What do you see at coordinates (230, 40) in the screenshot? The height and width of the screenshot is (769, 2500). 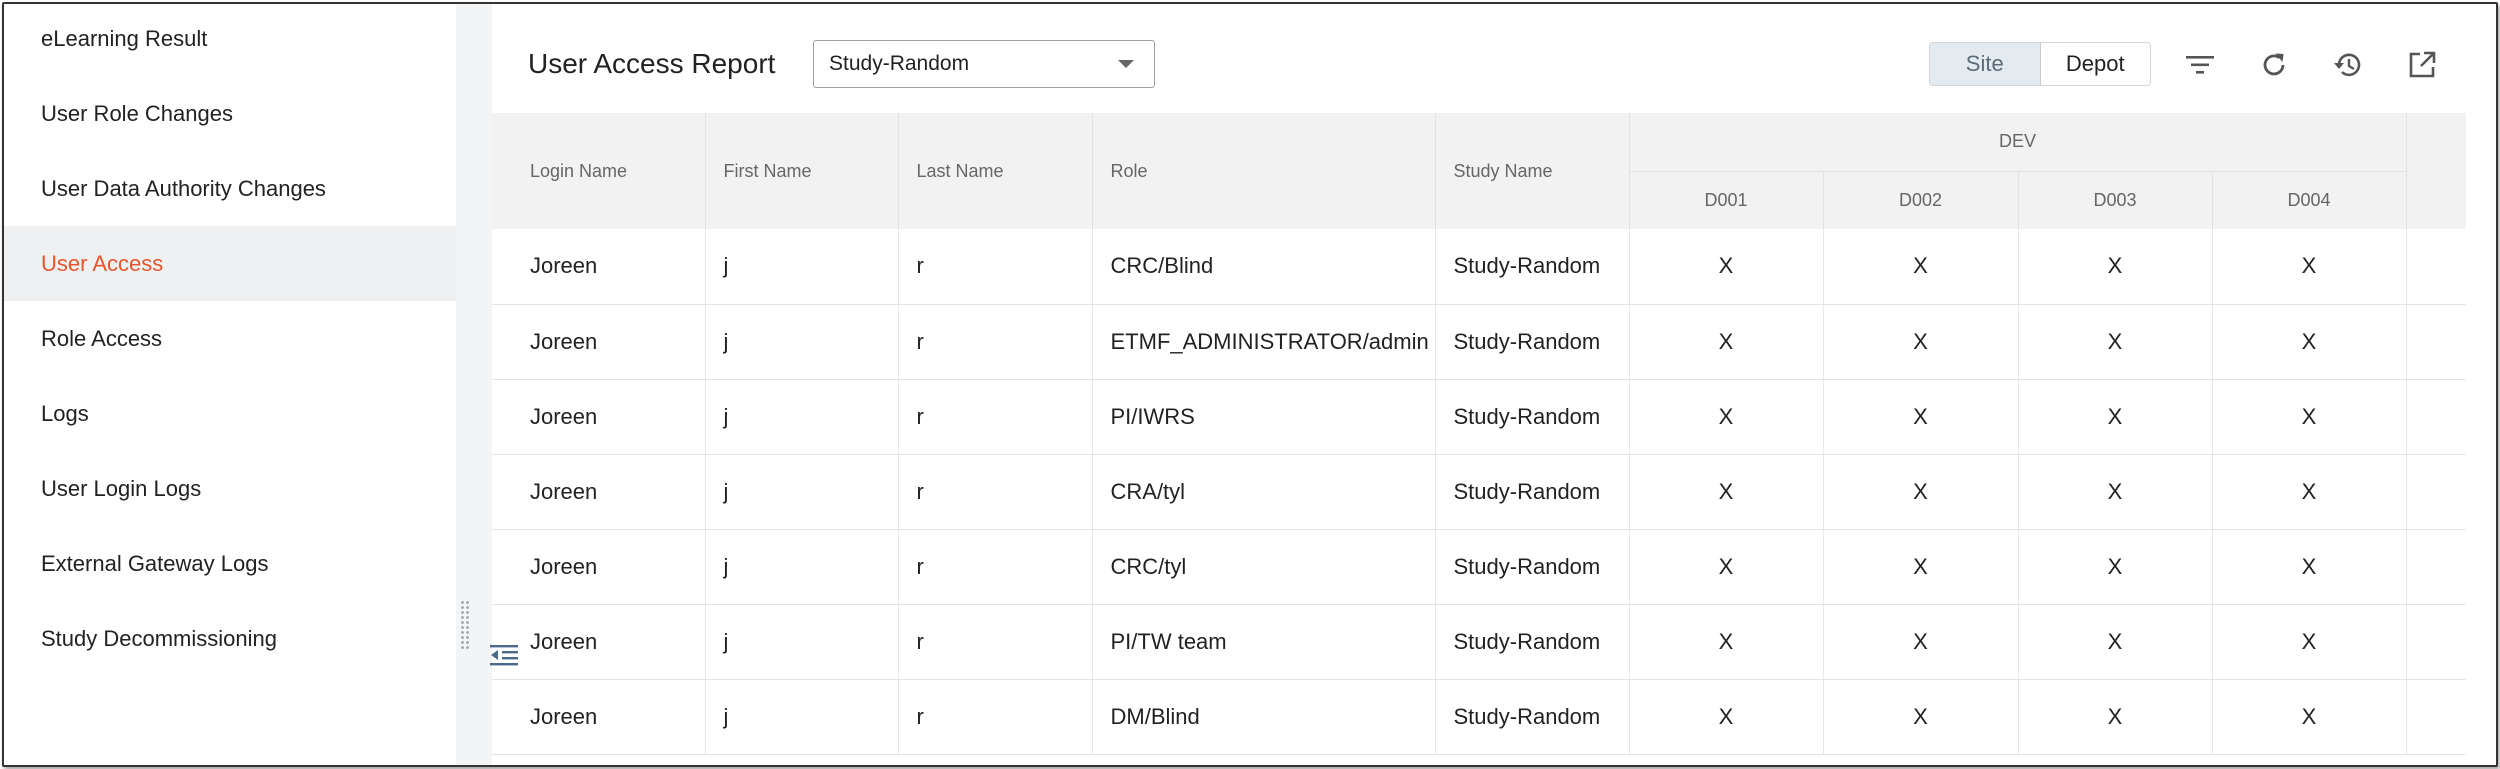 I see `sidebar-item-elearning-result: eLearning Result` at bounding box center [230, 40].